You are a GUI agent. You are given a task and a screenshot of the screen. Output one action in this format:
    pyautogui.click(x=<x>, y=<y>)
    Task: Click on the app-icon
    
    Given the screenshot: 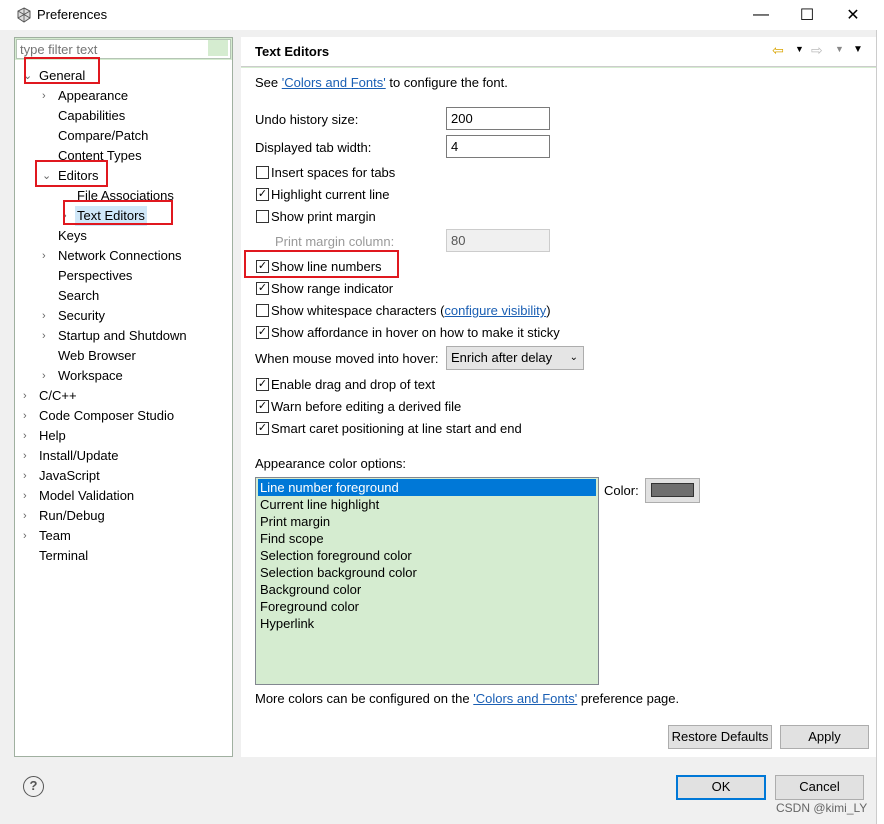 What is the action you would take?
    pyautogui.click(x=24, y=15)
    